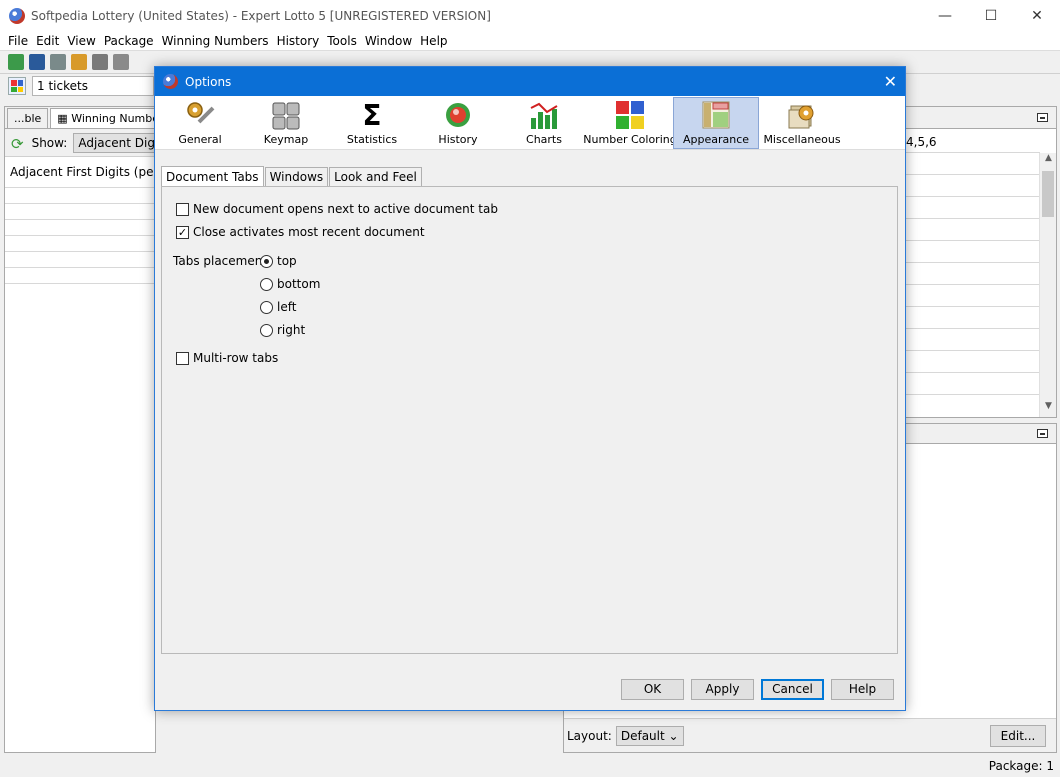  Describe the element at coordinates (630, 115) in the screenshot. I see `color-squares-icon` at that location.